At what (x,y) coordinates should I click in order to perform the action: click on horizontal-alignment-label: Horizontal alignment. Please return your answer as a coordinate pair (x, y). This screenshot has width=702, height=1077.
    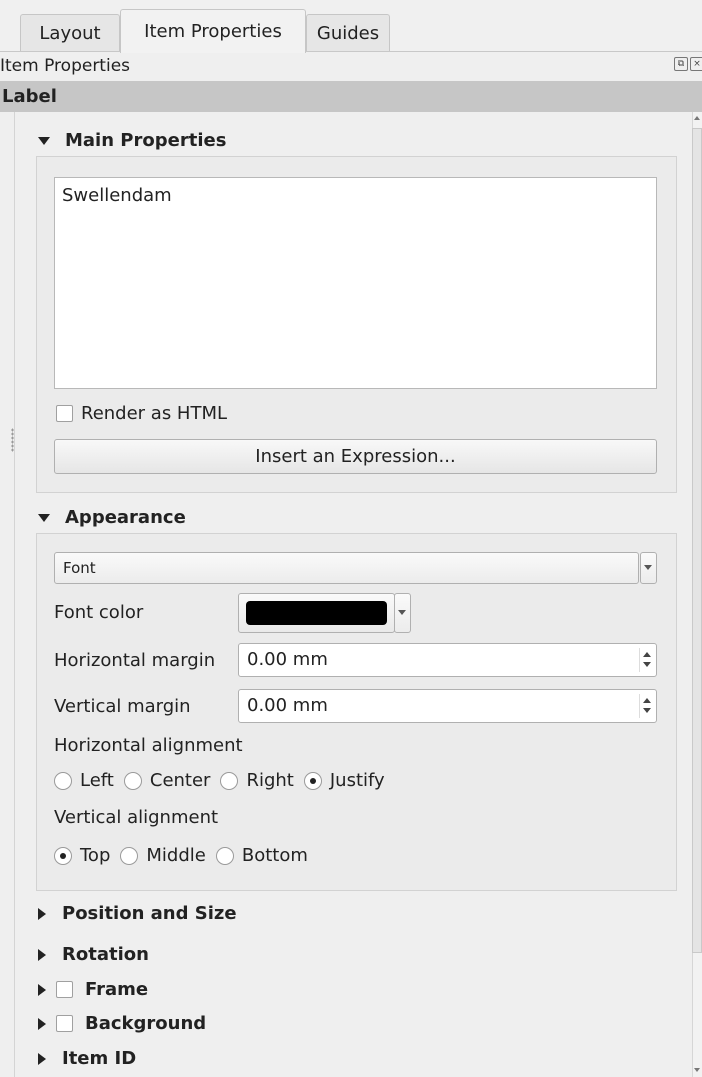
    Looking at the image, I should click on (148, 745).